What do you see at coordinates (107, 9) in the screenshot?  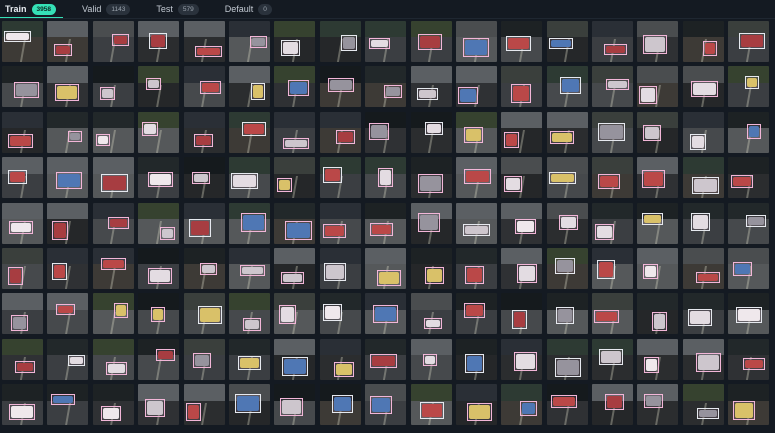 I see `tab-valid: Valid 1143` at bounding box center [107, 9].